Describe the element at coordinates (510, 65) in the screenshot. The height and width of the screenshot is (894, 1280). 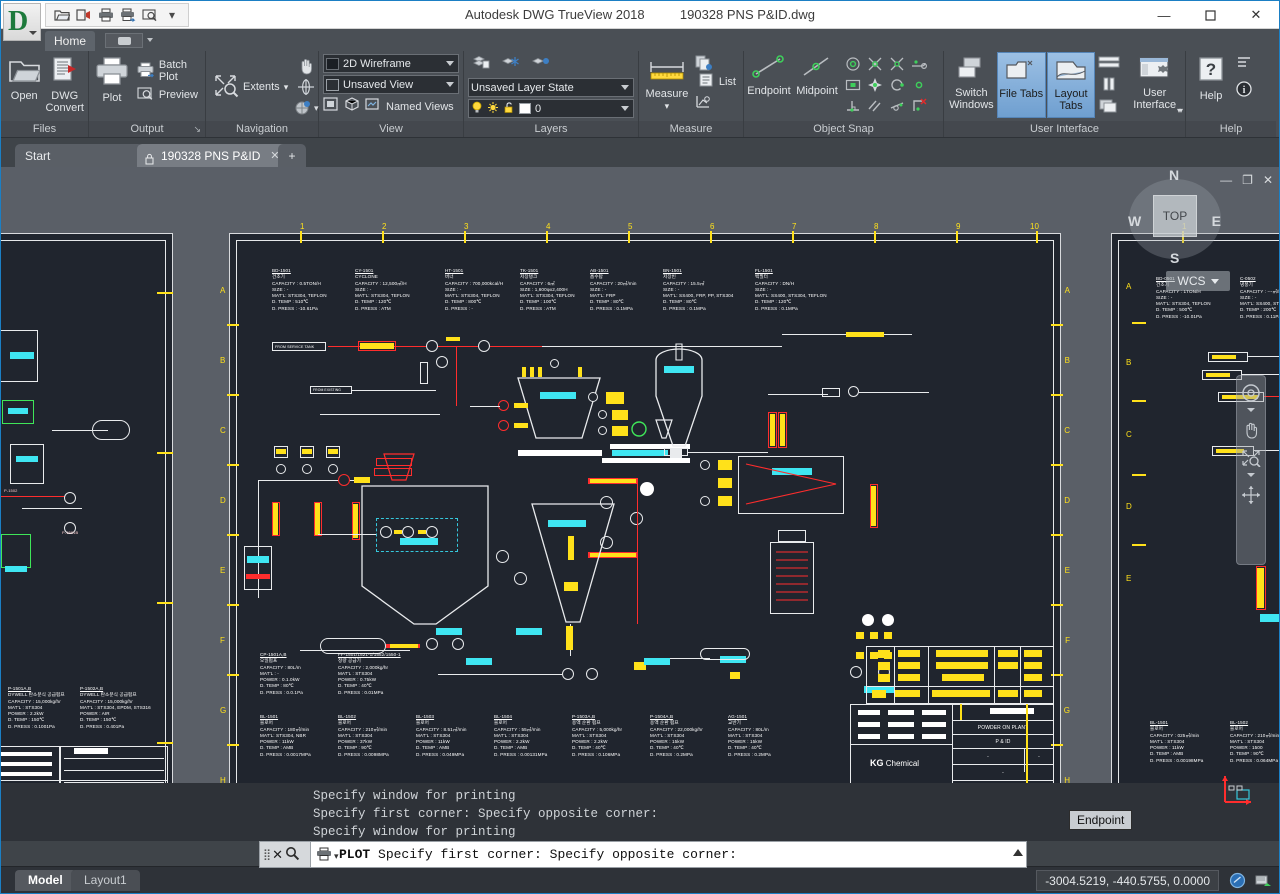
I see `layer-freeze-icon` at that location.